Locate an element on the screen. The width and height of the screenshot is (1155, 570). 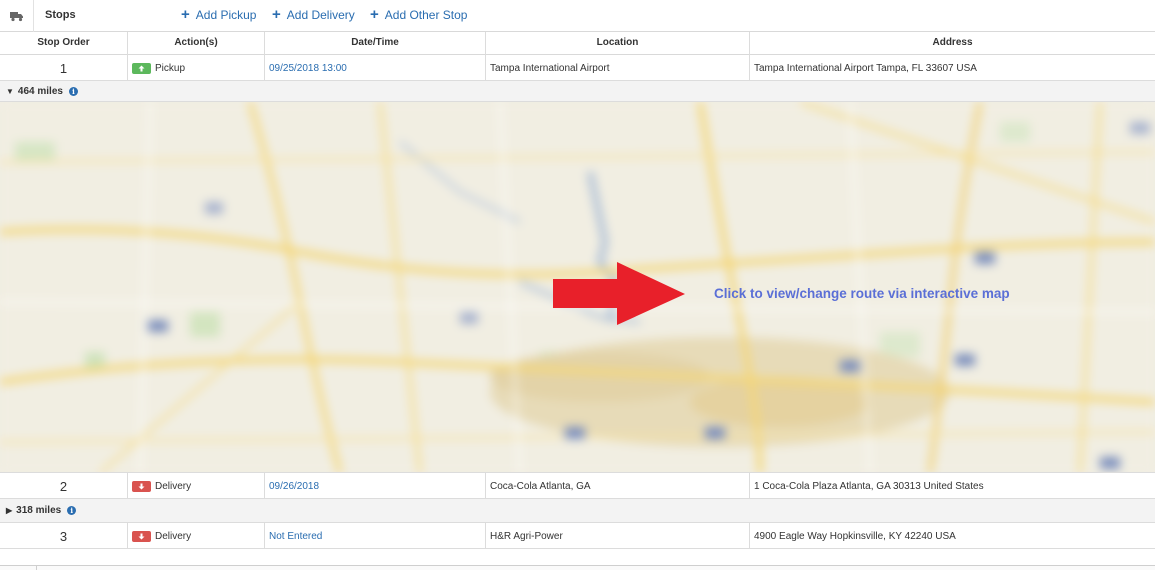
add-pickup-label: Add Pickup is located at coordinates (226, 15).